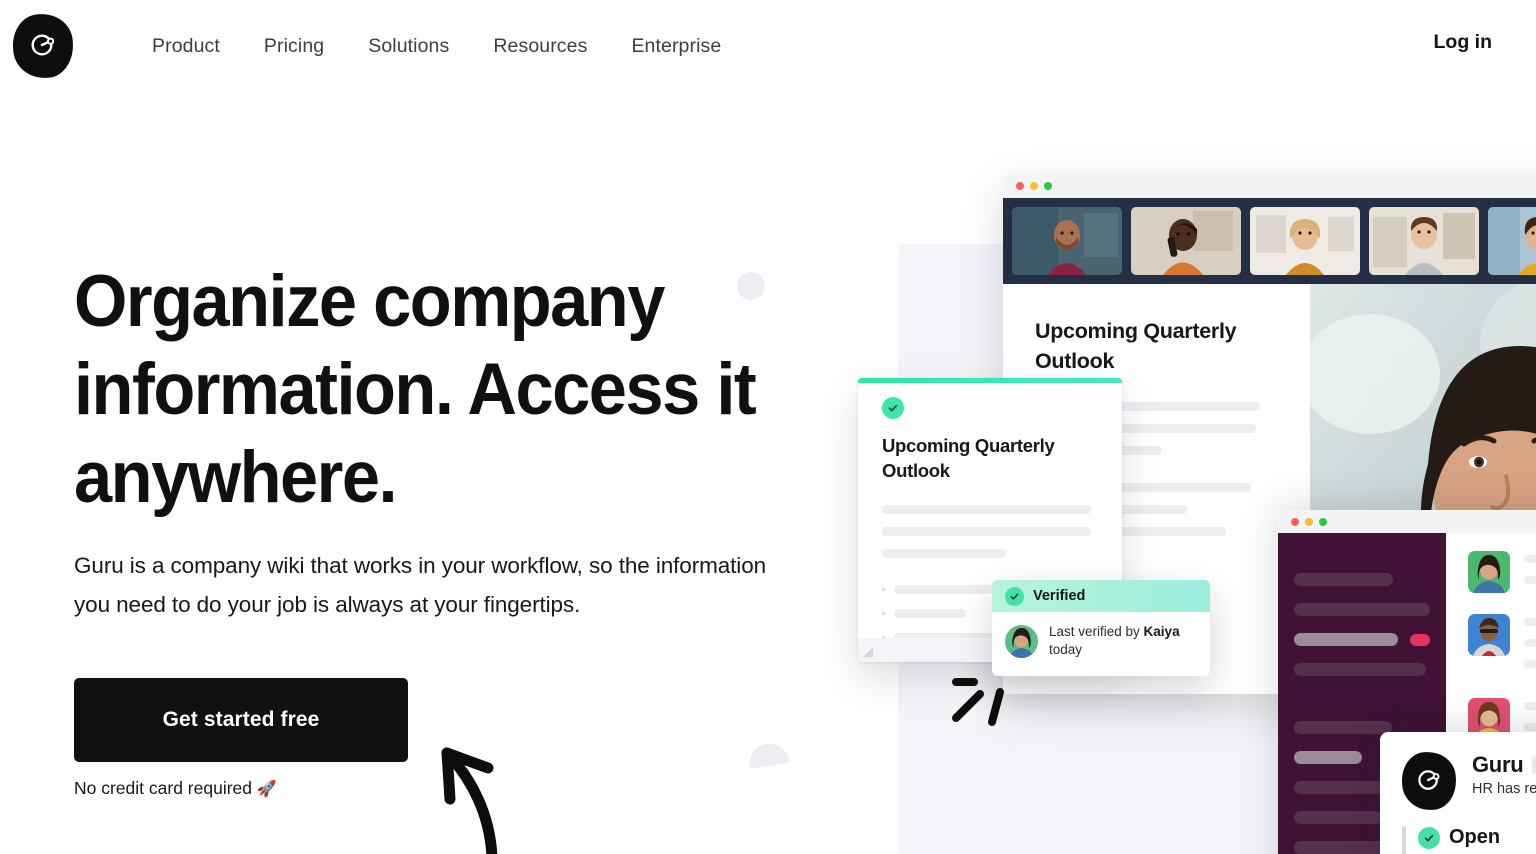 The width and height of the screenshot is (1536, 854). Describe the element at coordinates (1504, 789) in the screenshot. I see `guru-bot-subtitle: HR has requested` at that location.